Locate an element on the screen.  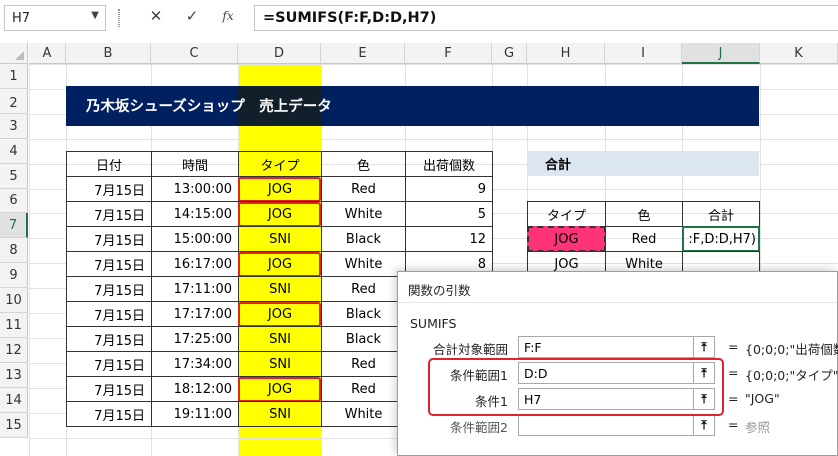
active-cell-j7: :F,D:D,H7) is located at coordinates (721, 239).